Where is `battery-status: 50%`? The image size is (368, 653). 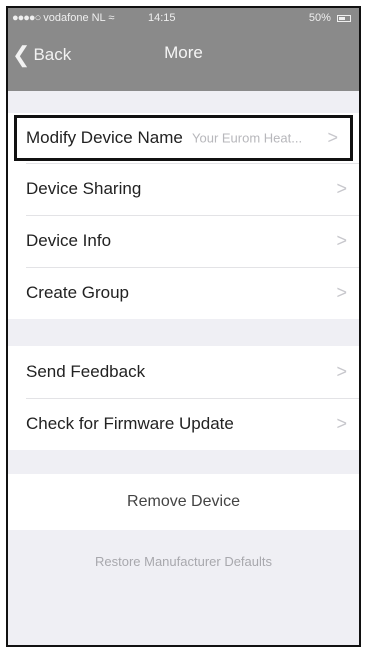 battery-status: 50% is located at coordinates (330, 18).